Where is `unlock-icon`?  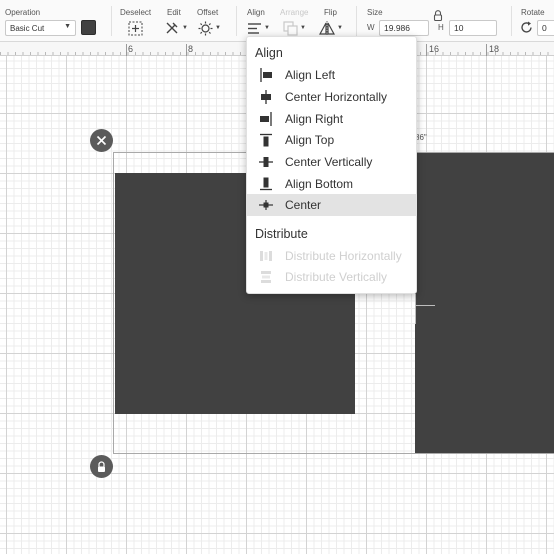
unlock-icon is located at coordinates (101, 466).